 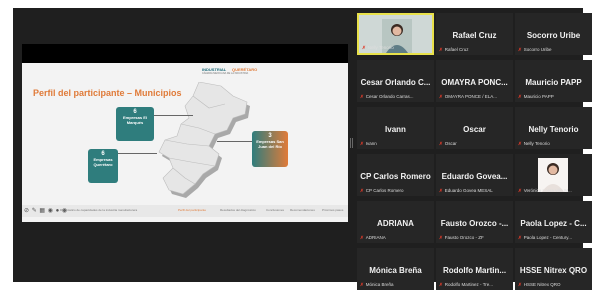 I want to click on participant-tile: CP Carlos Romero ✗ CP Carlos Romero, so click(x=395, y=175).